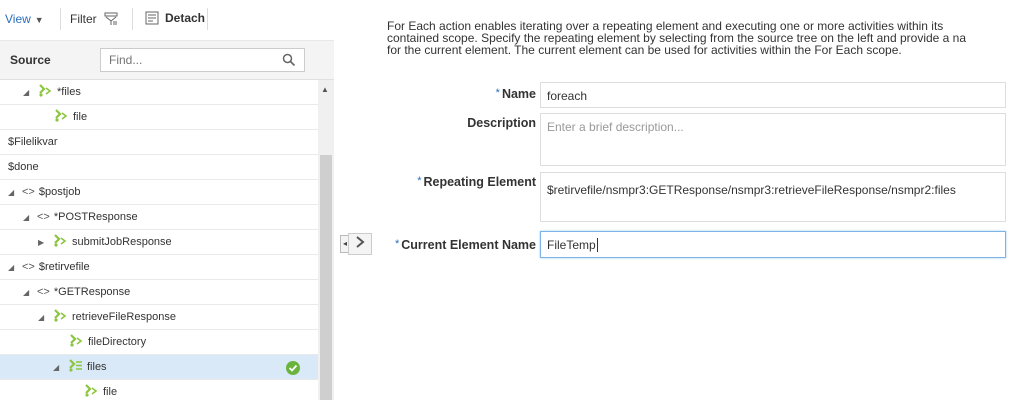 The image size is (1009, 400). What do you see at coordinates (571, 245) in the screenshot?
I see `current-element-name-value: FileTemp` at bounding box center [571, 245].